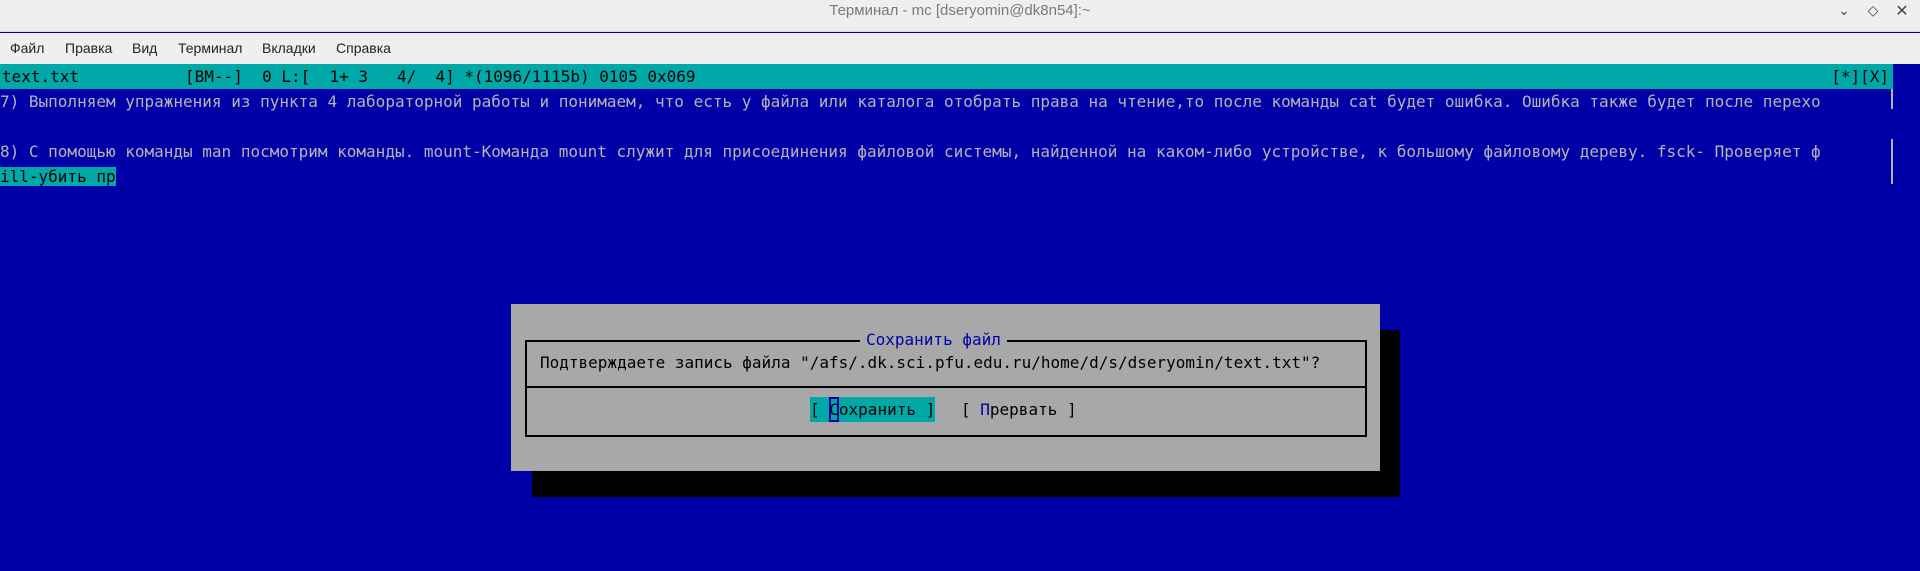  Describe the element at coordinates (88, 48) in the screenshot. I see `menu-edit: Правка` at that location.